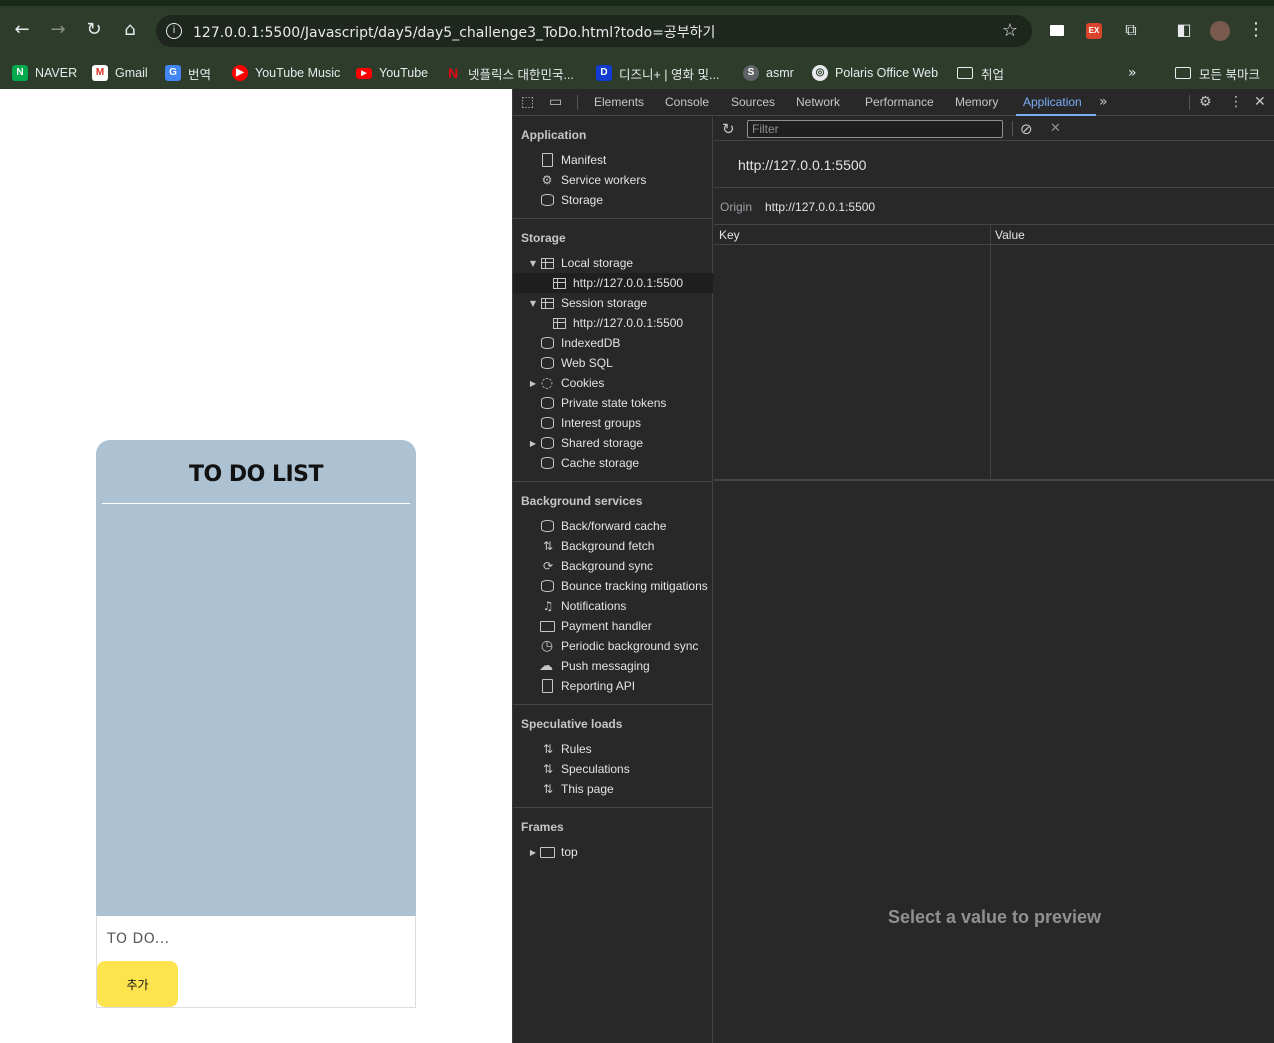 Image resolution: width=1274 pixels, height=1043 pixels. I want to click on section-background-services: Background services, so click(582, 501).